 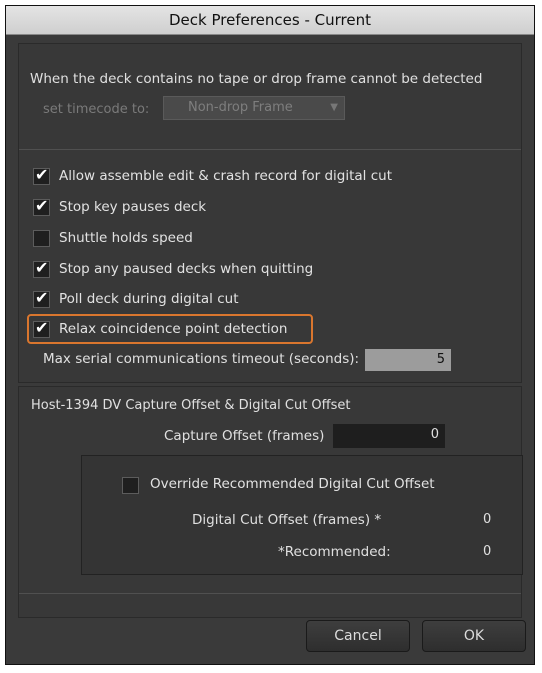 I want to click on relax-coincidence-label: Relax coincidence point detection, so click(x=173, y=329).